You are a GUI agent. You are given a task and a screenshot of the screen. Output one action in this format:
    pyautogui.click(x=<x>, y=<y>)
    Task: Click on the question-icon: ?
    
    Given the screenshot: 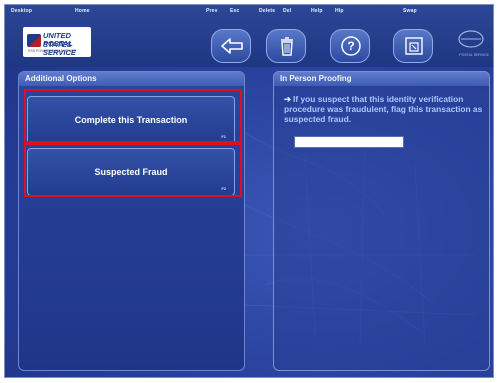 What is the action you would take?
    pyautogui.click(x=351, y=46)
    